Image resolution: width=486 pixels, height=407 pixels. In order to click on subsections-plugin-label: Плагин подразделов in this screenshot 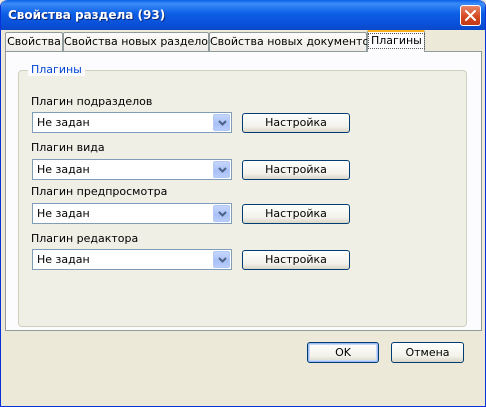, I will do `click(92, 101)`.